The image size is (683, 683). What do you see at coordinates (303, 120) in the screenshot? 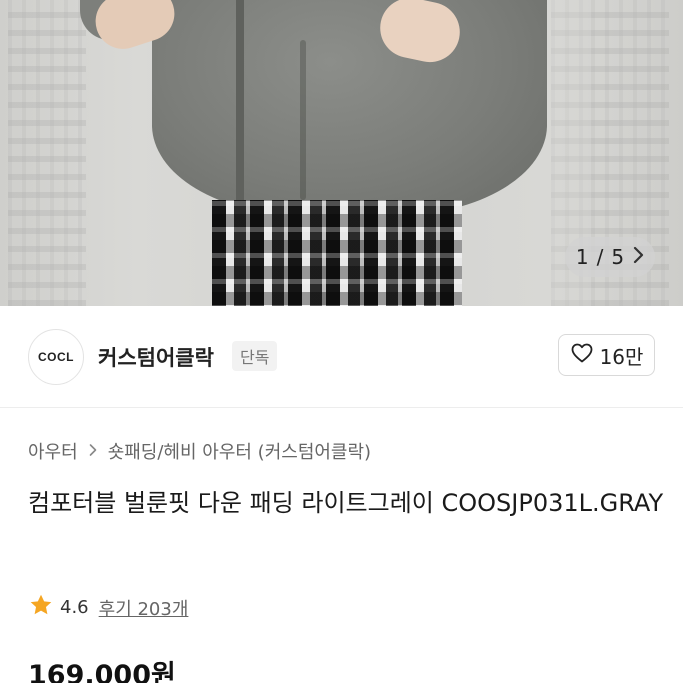
I see `jacket-fold` at bounding box center [303, 120].